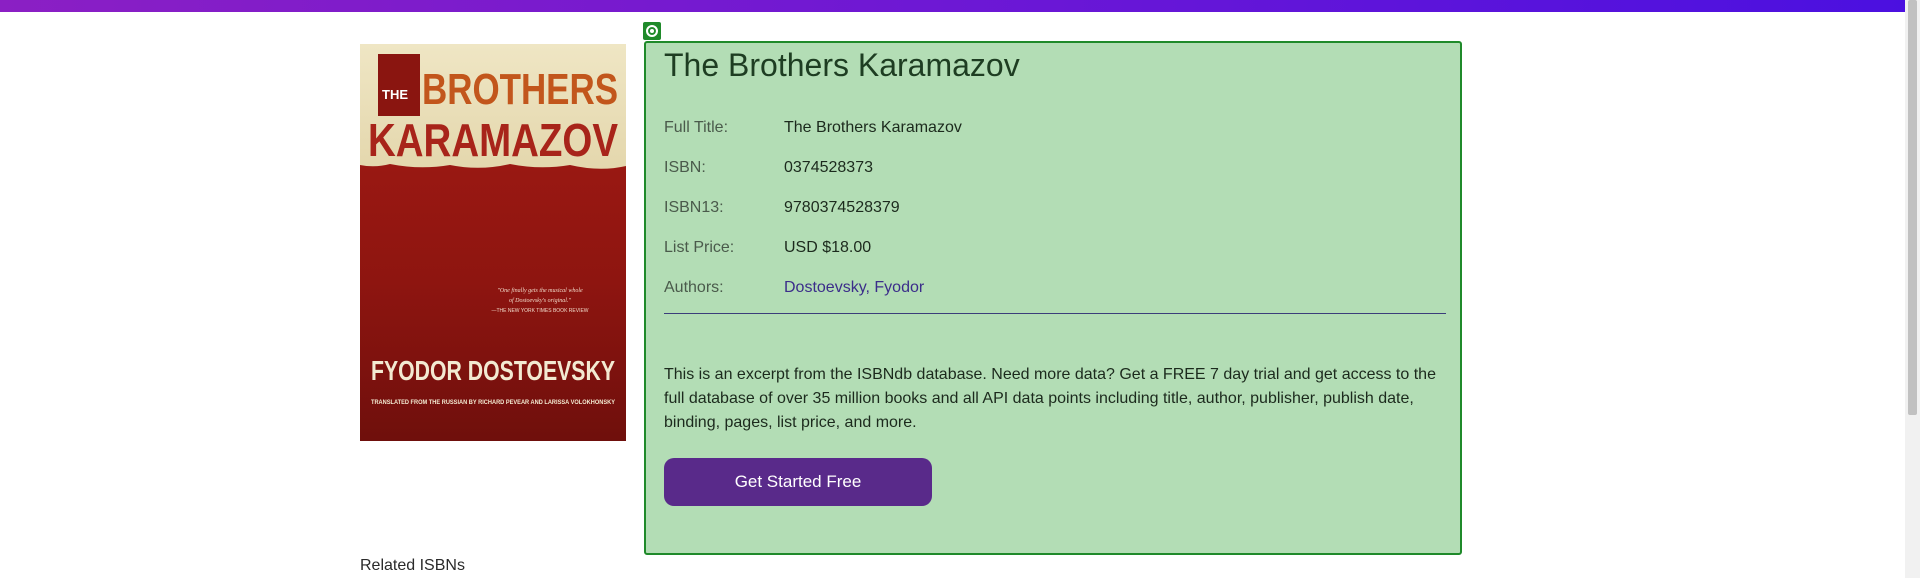 The image size is (1920, 578). What do you see at coordinates (412, 565) in the screenshot?
I see `related-isbns-heading: Related ISBNs` at bounding box center [412, 565].